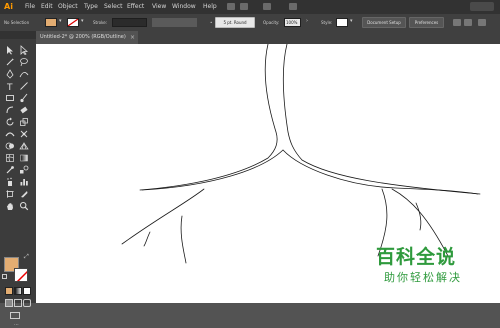 This screenshot has width=500, height=328. Describe the element at coordinates (10, 134) in the screenshot. I see `width-tool-icon` at that location.